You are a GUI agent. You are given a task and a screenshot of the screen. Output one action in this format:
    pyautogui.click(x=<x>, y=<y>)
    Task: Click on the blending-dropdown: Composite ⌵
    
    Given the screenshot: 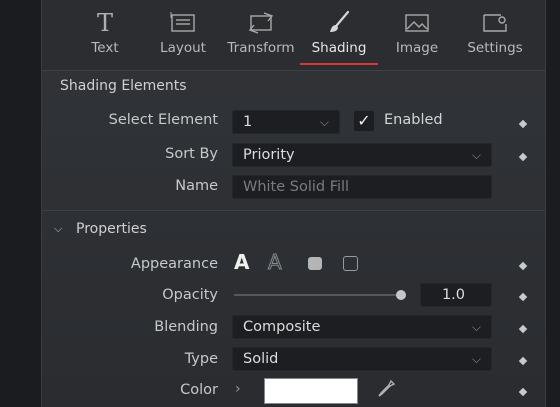 What is the action you would take?
    pyautogui.click(x=362, y=327)
    